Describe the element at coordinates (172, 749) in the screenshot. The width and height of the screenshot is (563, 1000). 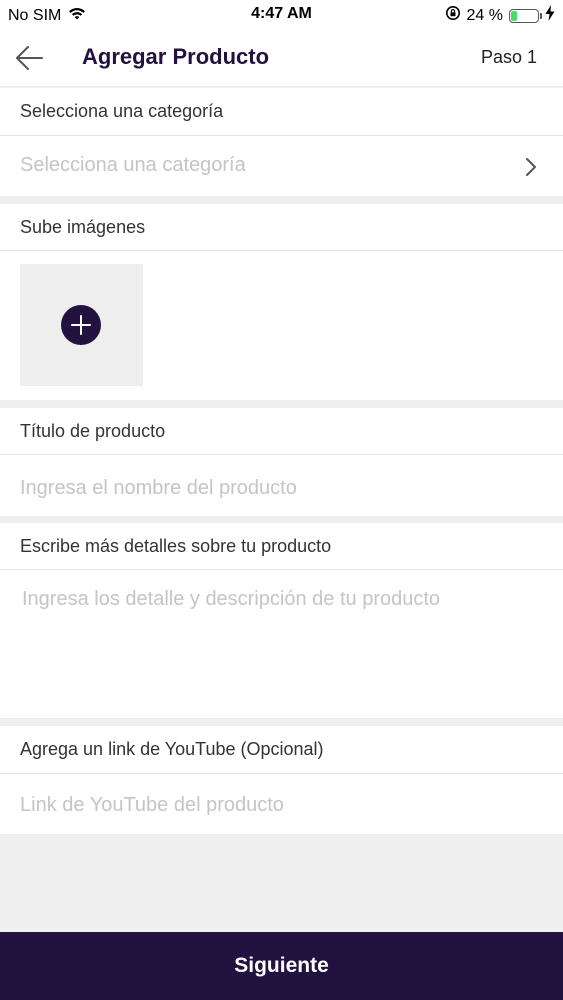
I see `youtube-label-text: Agrega un link de YouTube (Opcional)` at that location.